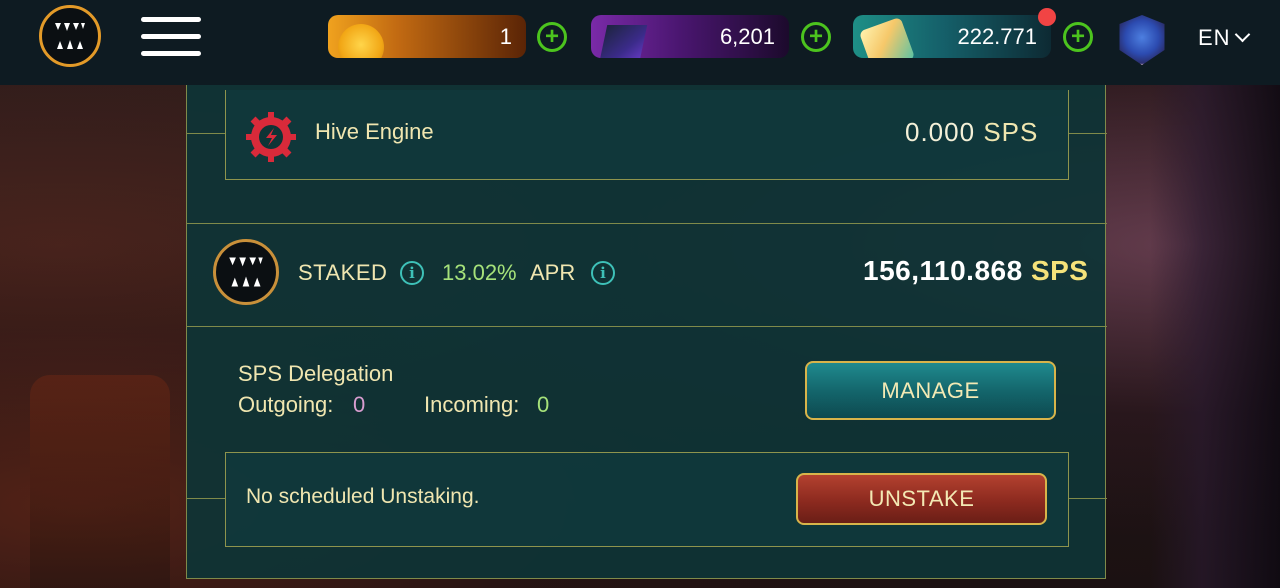 The height and width of the screenshot is (588, 1280). I want to click on chevron-down-icon, so click(1242, 34).